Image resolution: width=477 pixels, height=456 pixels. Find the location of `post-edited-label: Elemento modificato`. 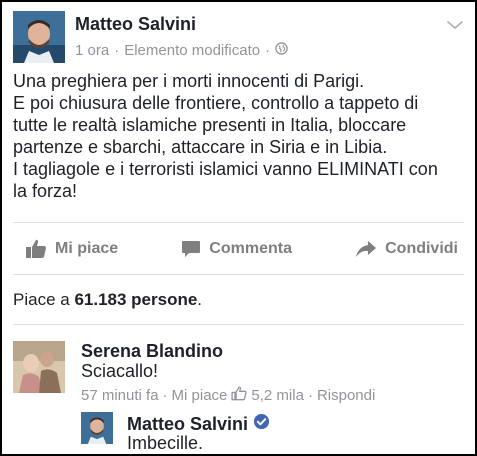

post-edited-label: Elemento modificato is located at coordinates (192, 50).